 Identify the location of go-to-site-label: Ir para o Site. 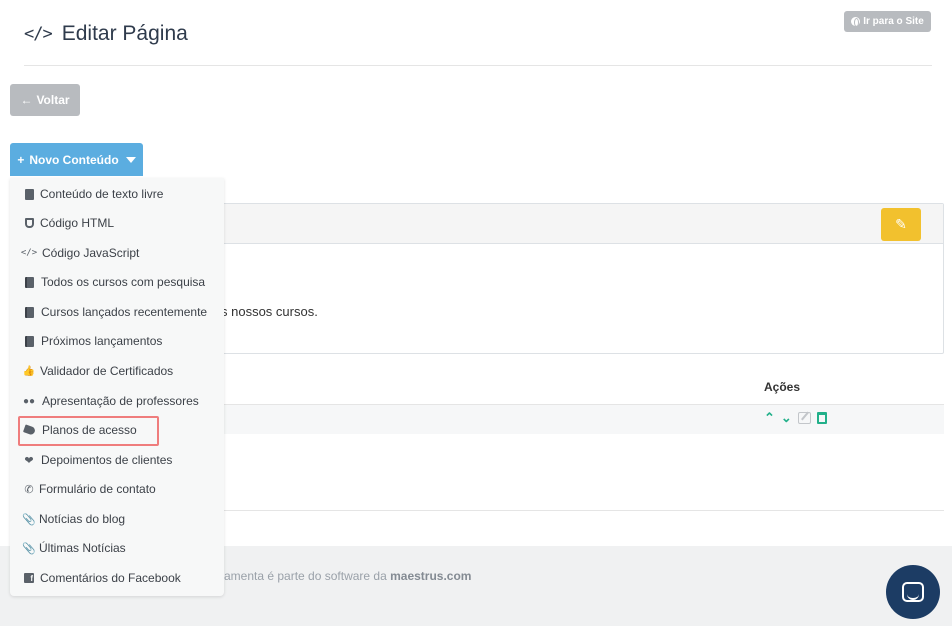
(893, 21).